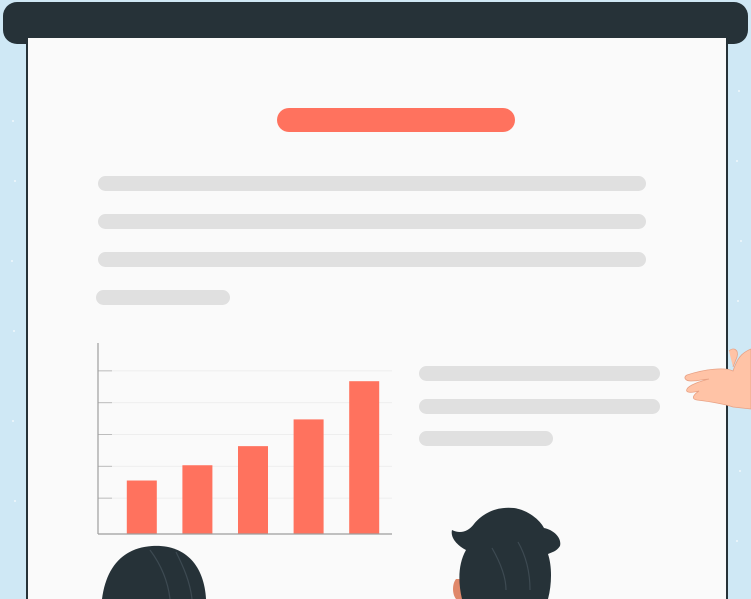  What do you see at coordinates (717, 379) in the screenshot?
I see `presenter-hand-icon` at bounding box center [717, 379].